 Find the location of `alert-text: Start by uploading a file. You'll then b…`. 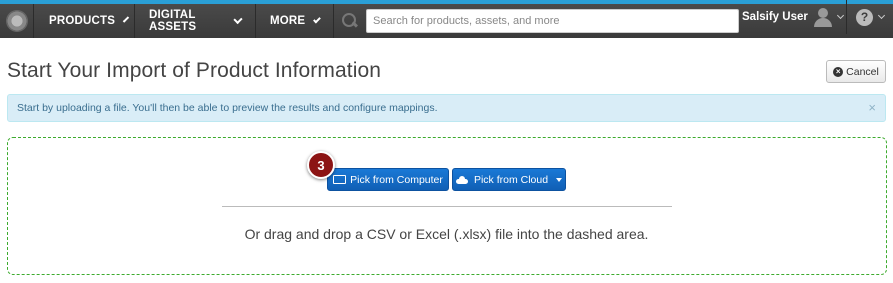

alert-text: Start by uploading a file. You'll then b… is located at coordinates (227, 108).